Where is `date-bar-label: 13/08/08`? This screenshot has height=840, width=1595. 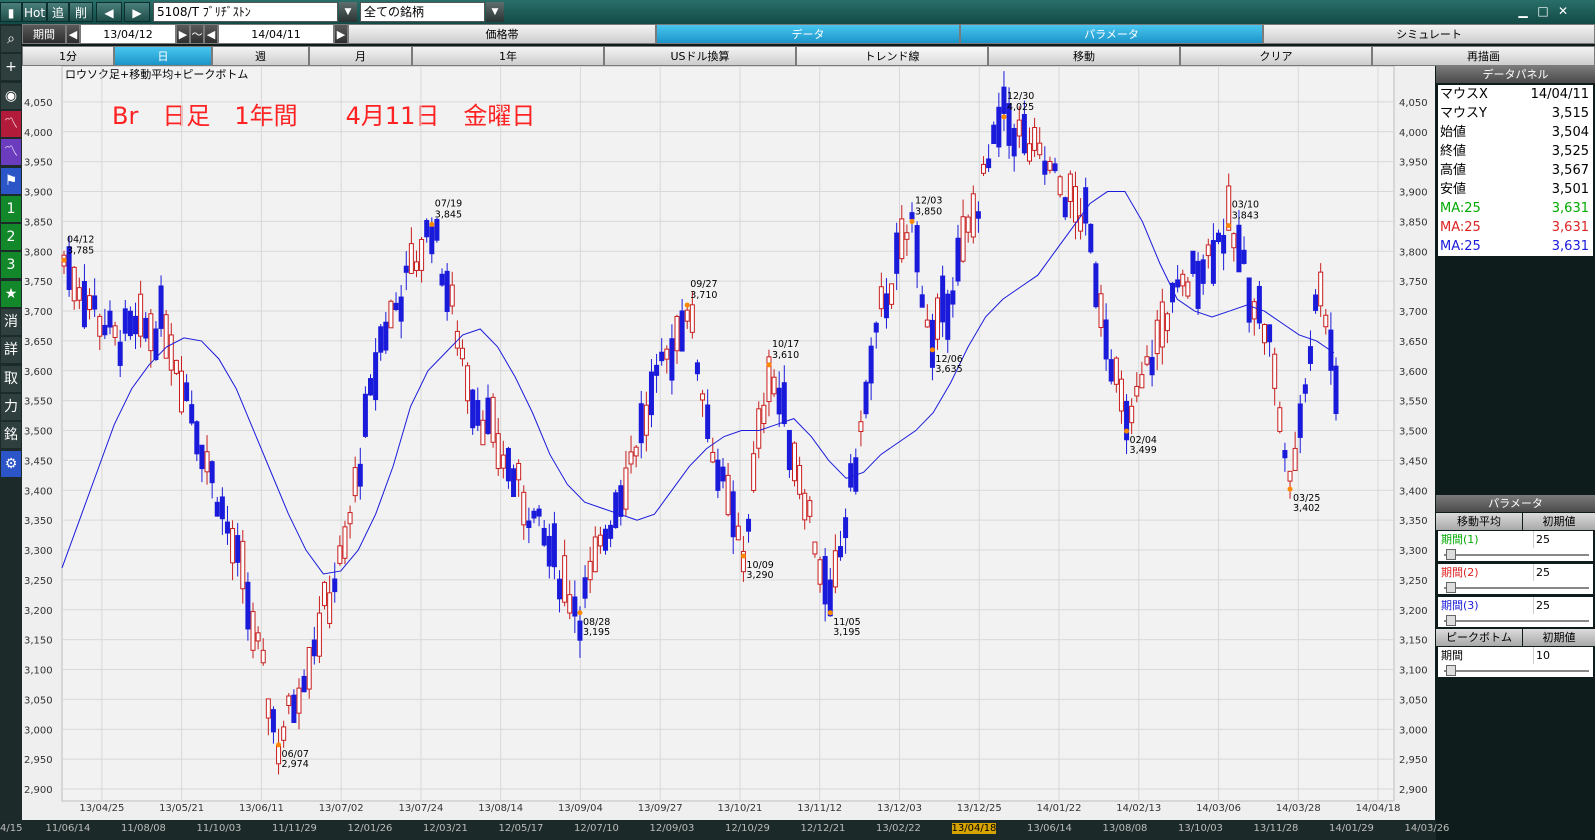 date-bar-label: 13/08/08 is located at coordinates (1125, 828).